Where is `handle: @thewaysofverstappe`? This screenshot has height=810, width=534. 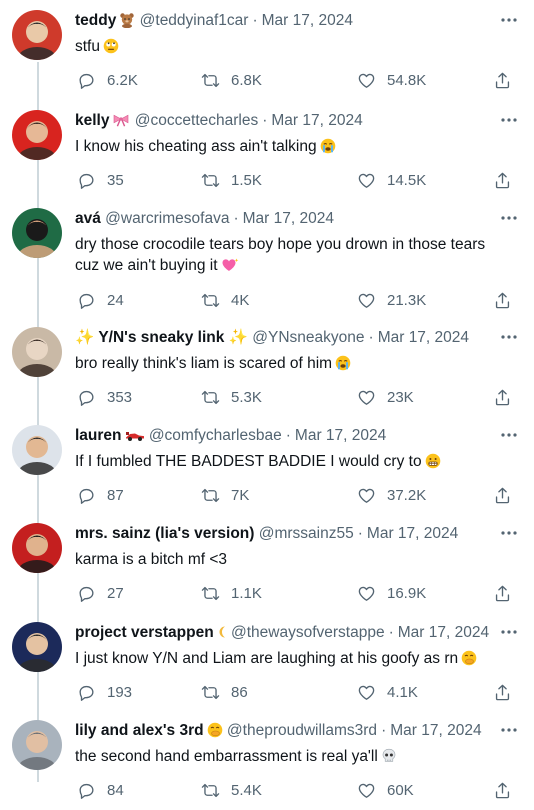
handle: @thewaysofverstappe is located at coordinates (306, 632).